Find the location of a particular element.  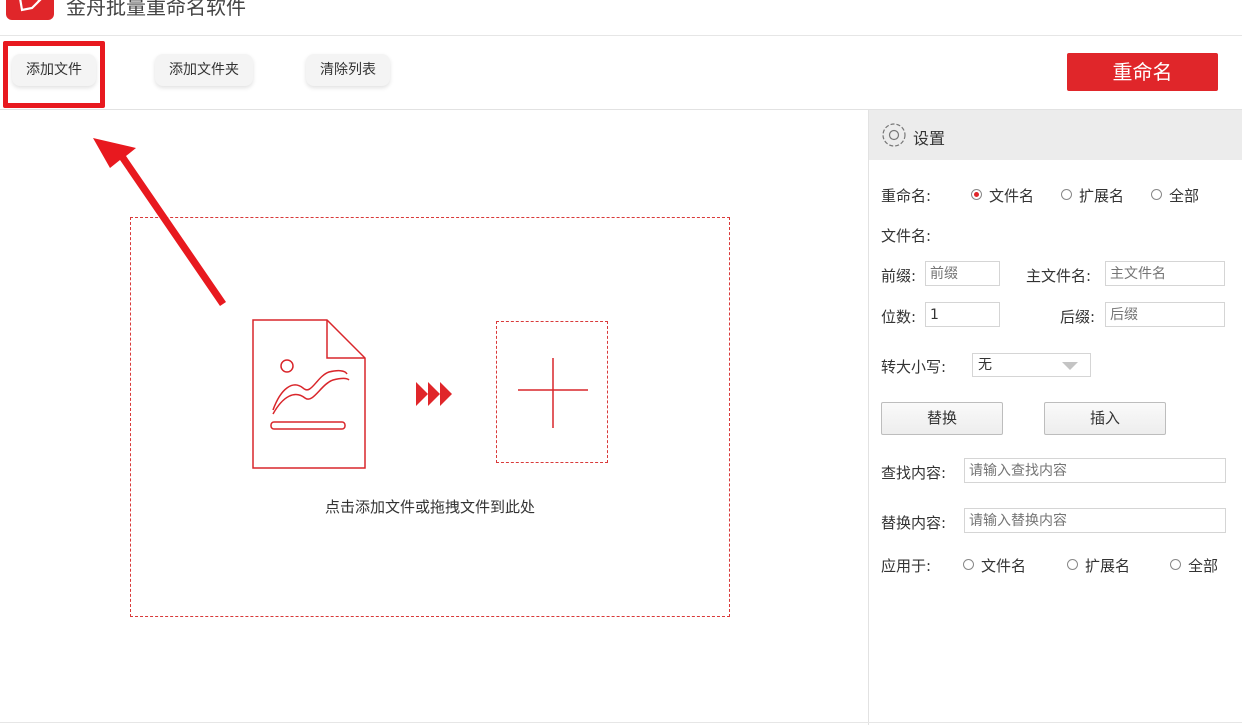

apply-option-all: 全部 is located at coordinates (1194, 565).